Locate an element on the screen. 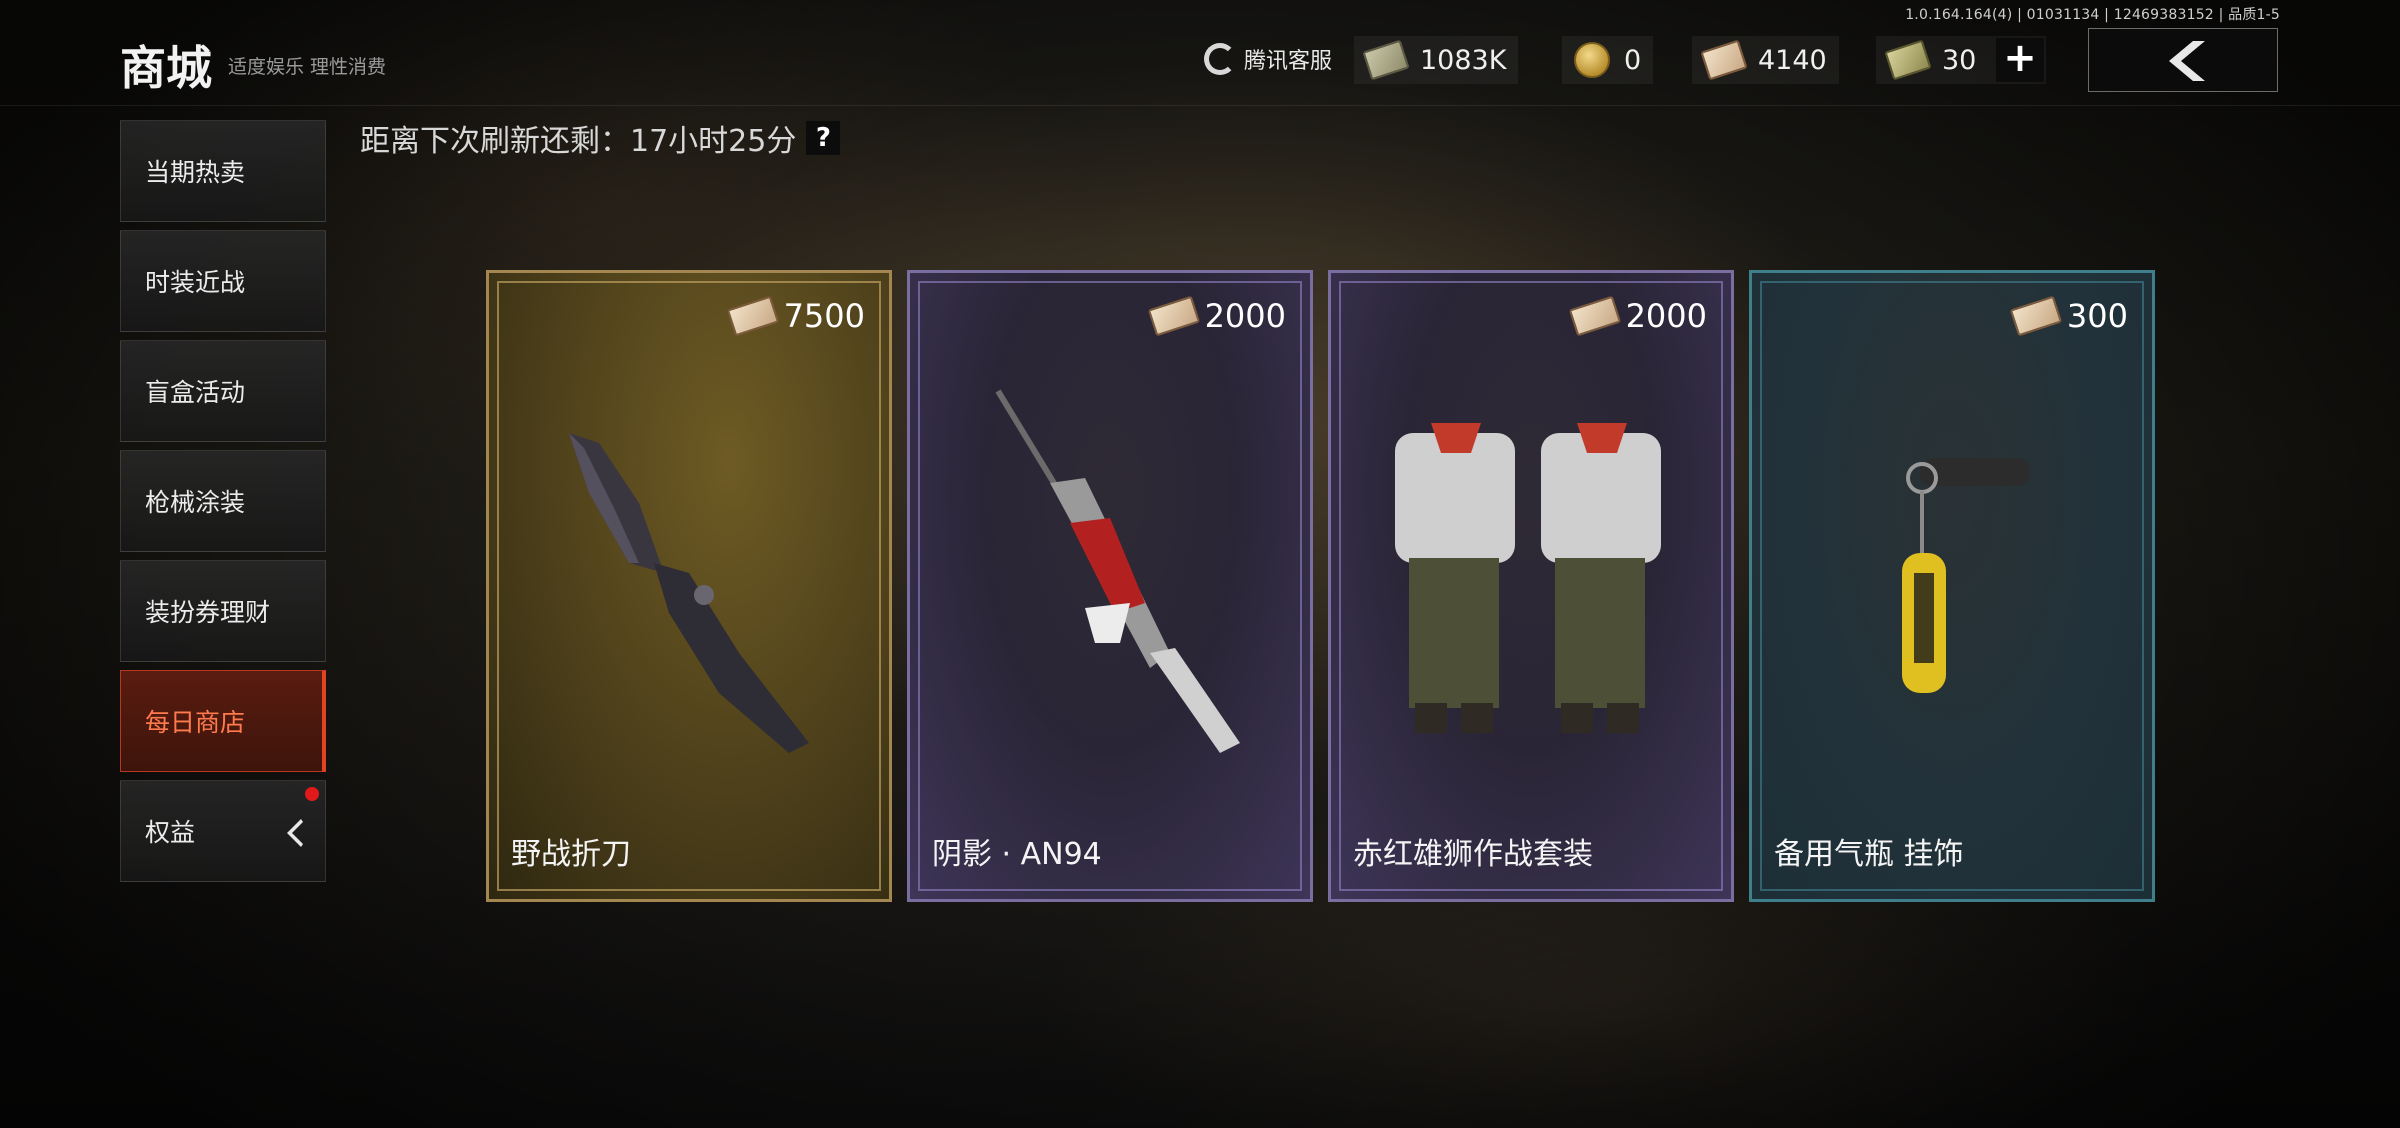  sidebar-item-fashion-melee: 时装近战 is located at coordinates (223, 281).